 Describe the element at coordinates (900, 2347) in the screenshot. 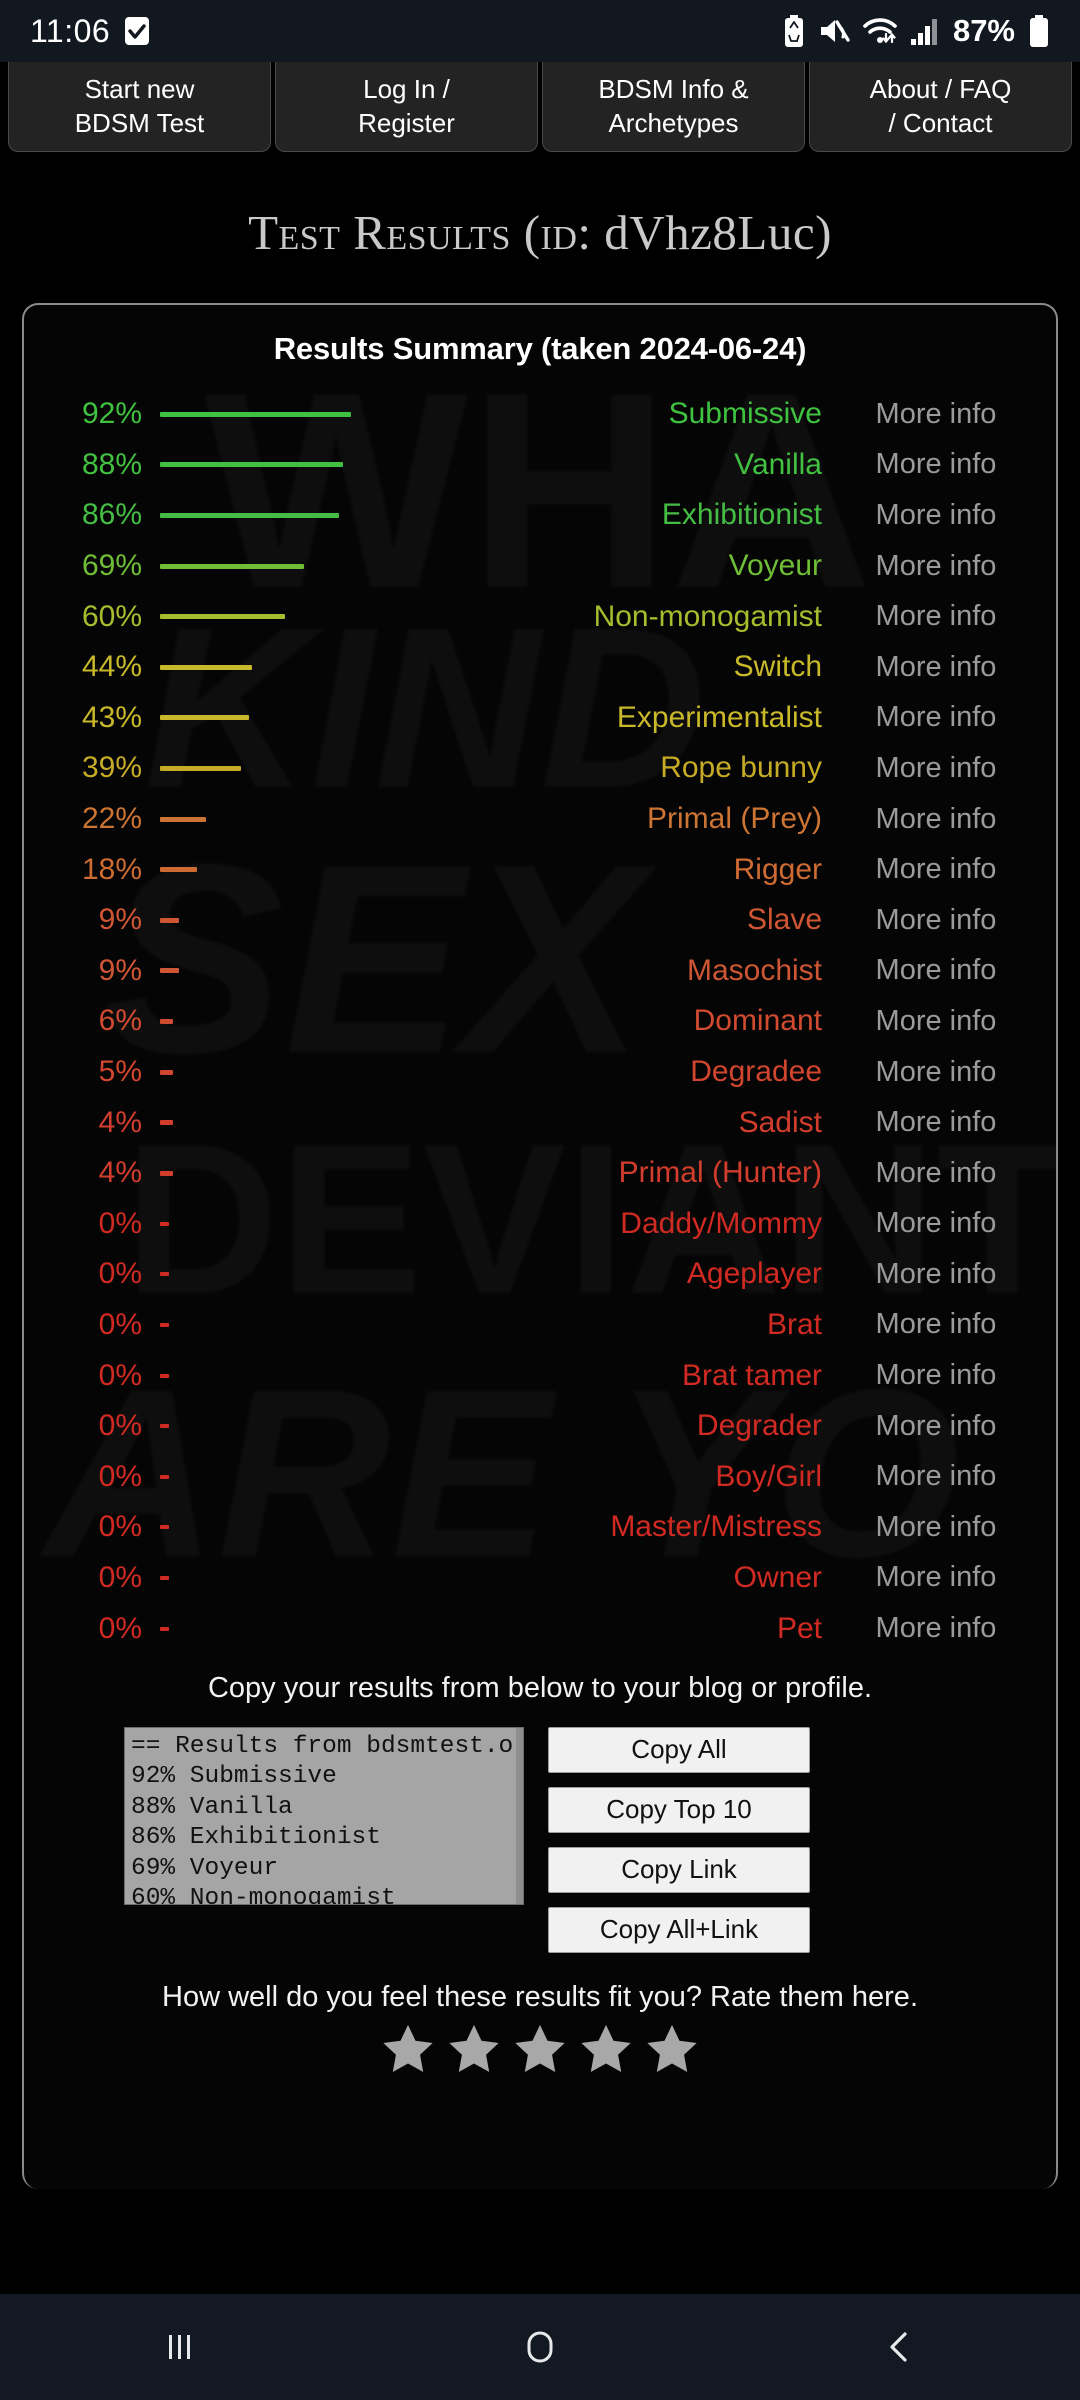

I see `back-icon` at that location.